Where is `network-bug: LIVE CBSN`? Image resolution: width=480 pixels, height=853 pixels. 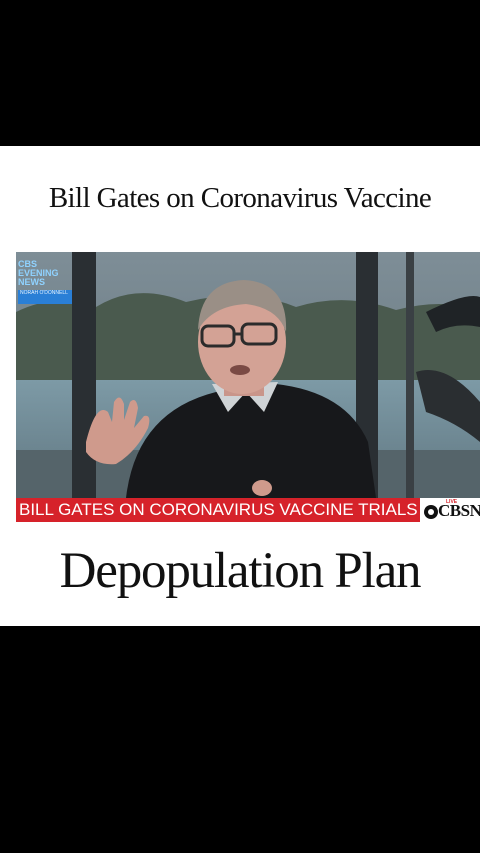 network-bug: LIVE CBSN is located at coordinates (450, 510).